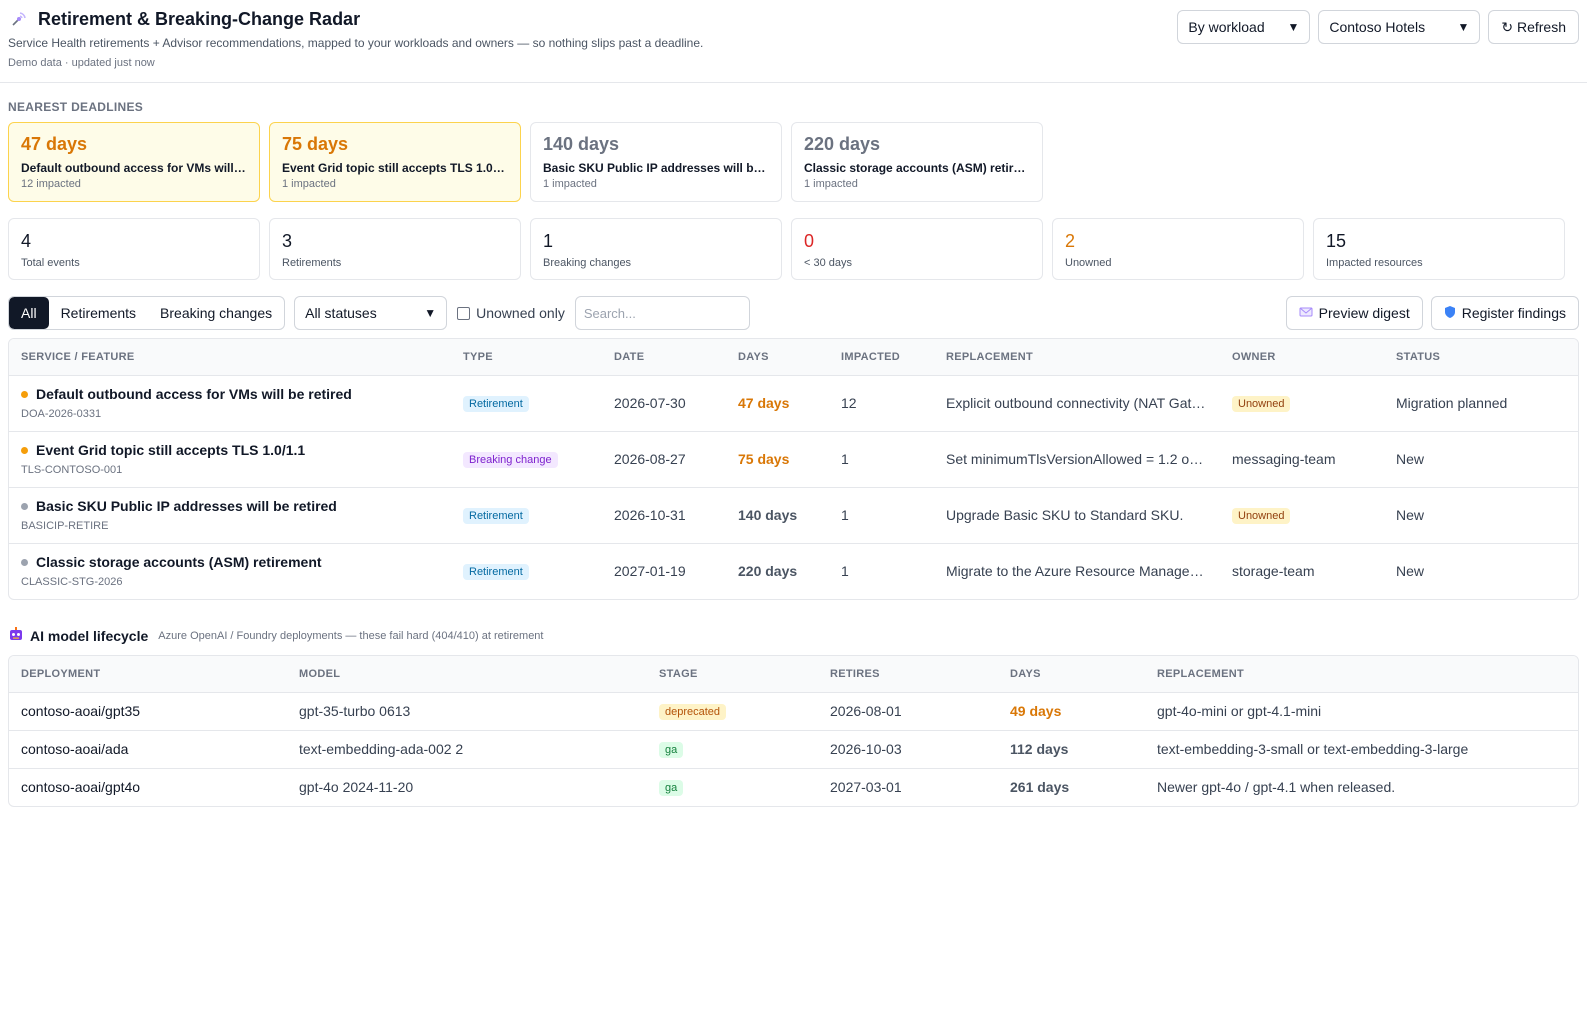 This screenshot has width=1587, height=1017. What do you see at coordinates (371, 313) in the screenshot?
I see `status-filter-select: All statuses ▼` at bounding box center [371, 313].